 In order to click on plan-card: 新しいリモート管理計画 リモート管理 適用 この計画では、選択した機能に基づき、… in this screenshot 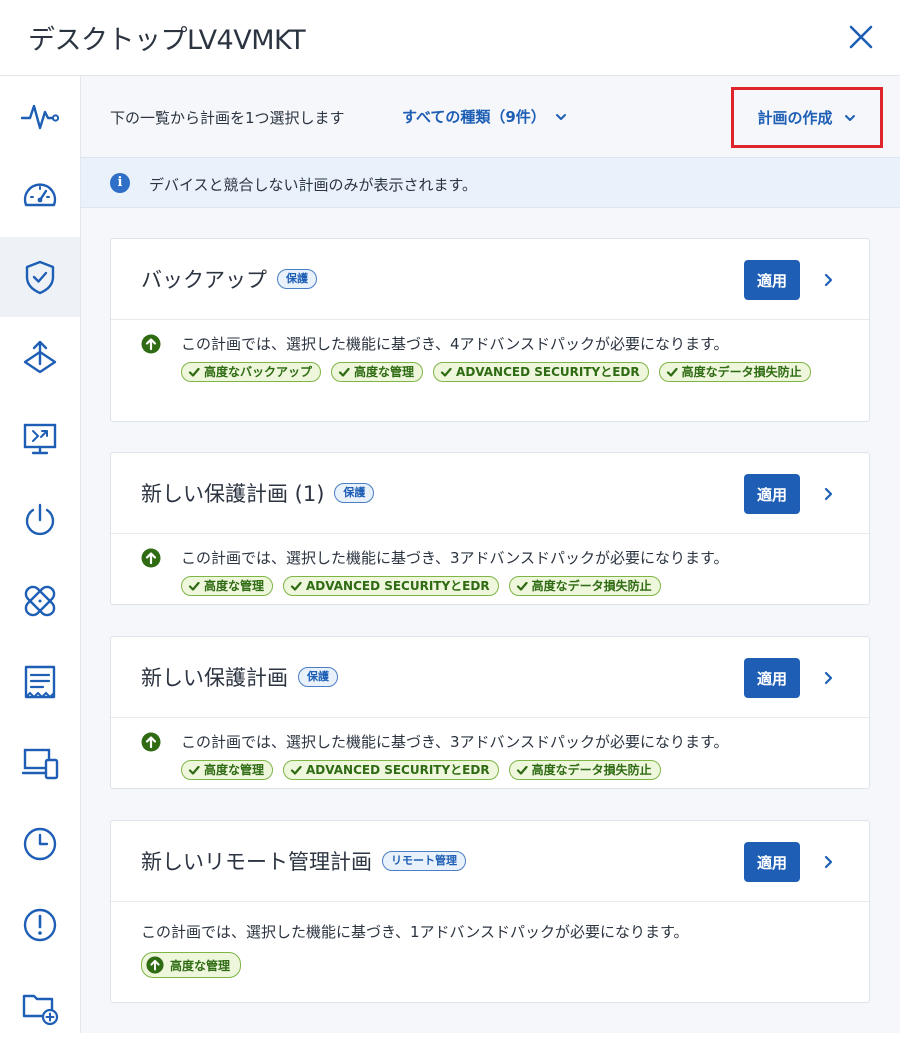, I will do `click(490, 911)`.